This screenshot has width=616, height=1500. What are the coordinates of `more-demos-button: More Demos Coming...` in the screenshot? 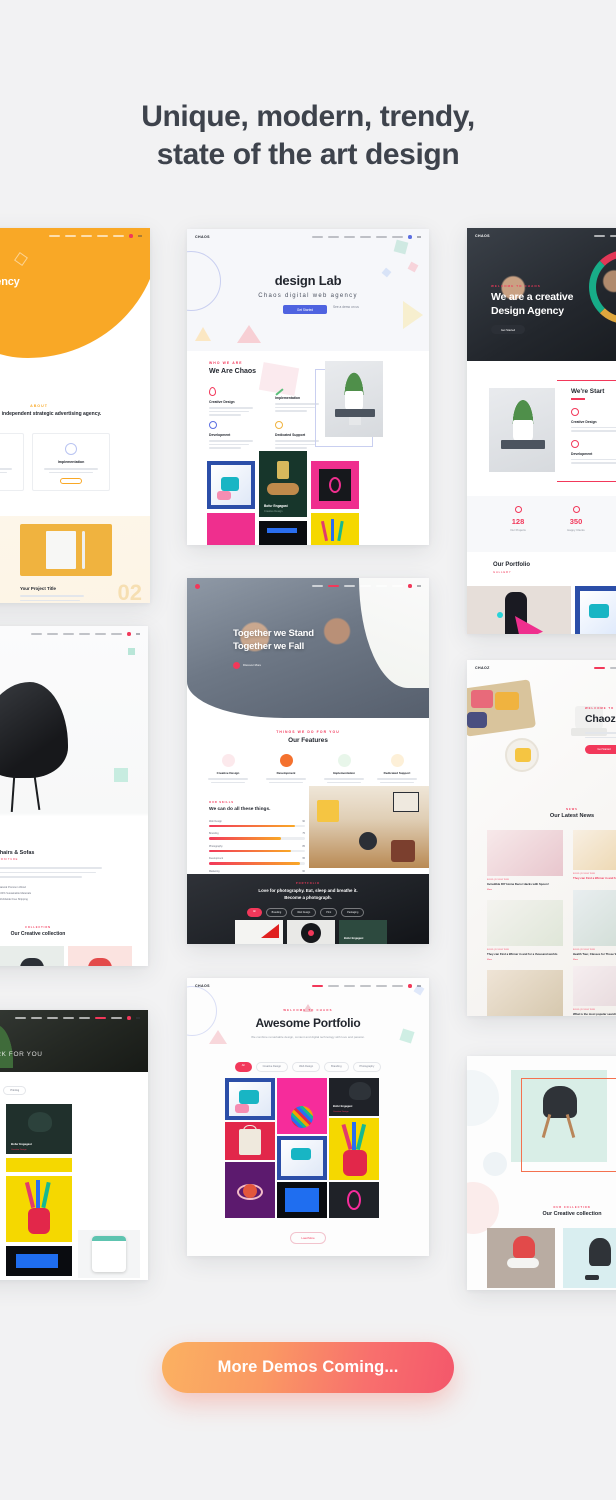 It's located at (308, 1367).